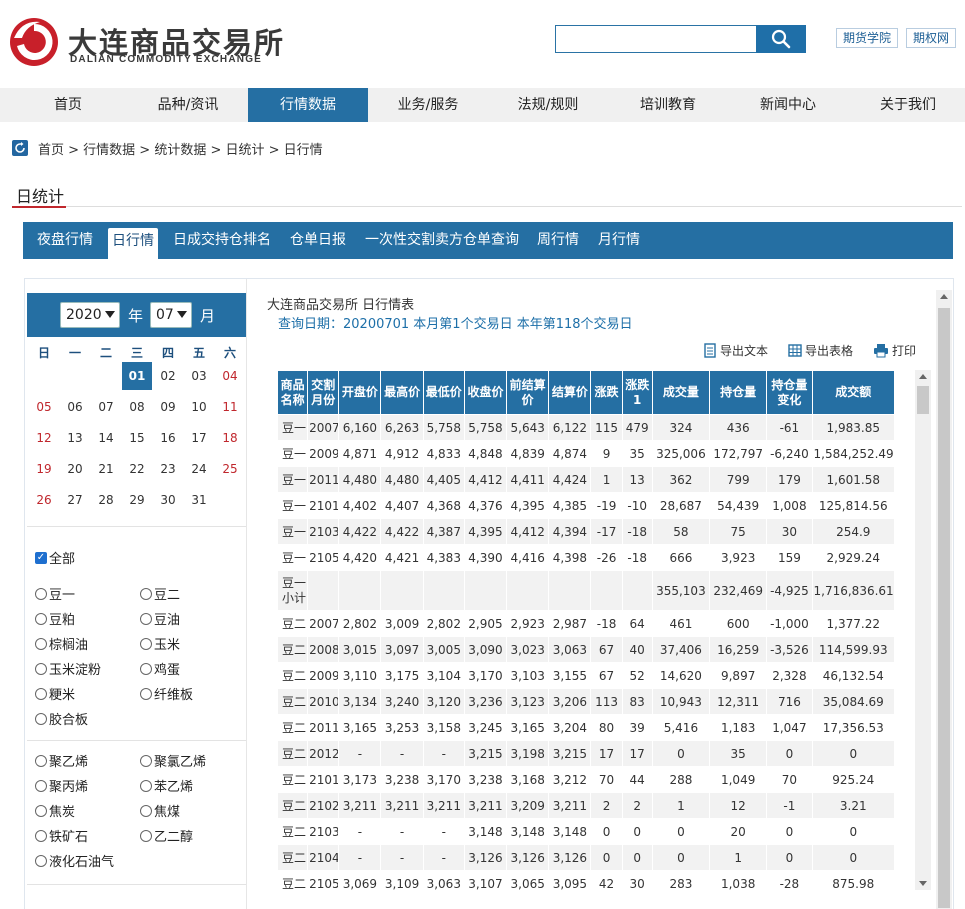 This screenshot has width=965, height=909. What do you see at coordinates (199, 469) in the screenshot?
I see `calendar-day: 24` at bounding box center [199, 469].